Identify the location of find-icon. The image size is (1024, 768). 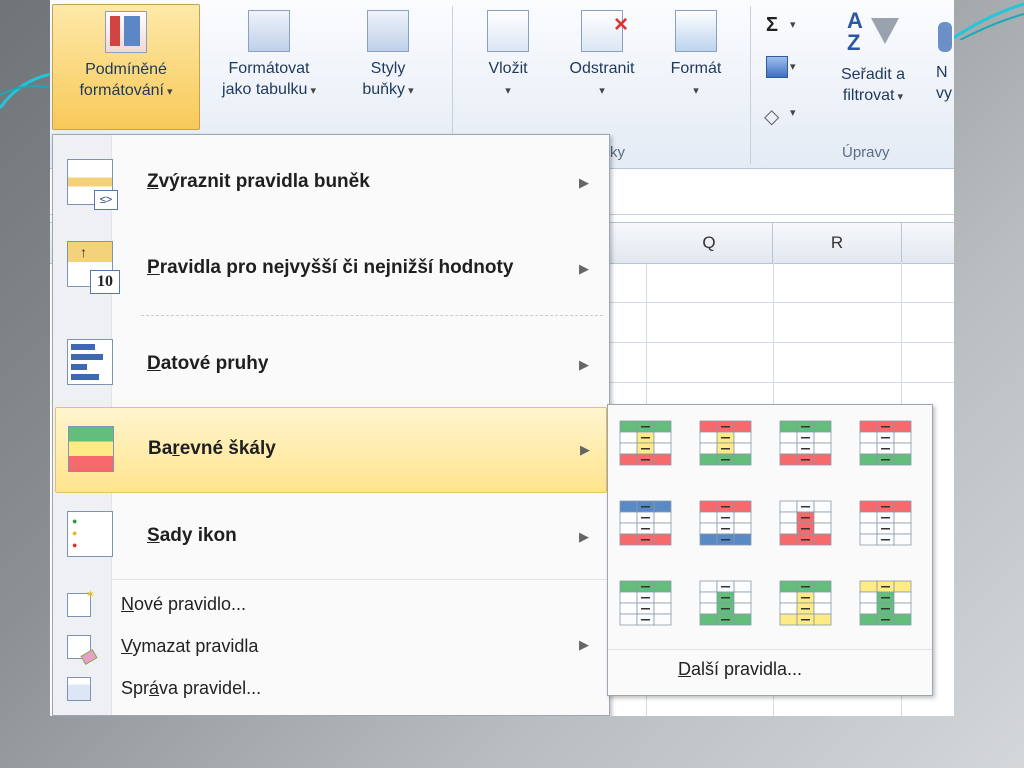
(945, 37).